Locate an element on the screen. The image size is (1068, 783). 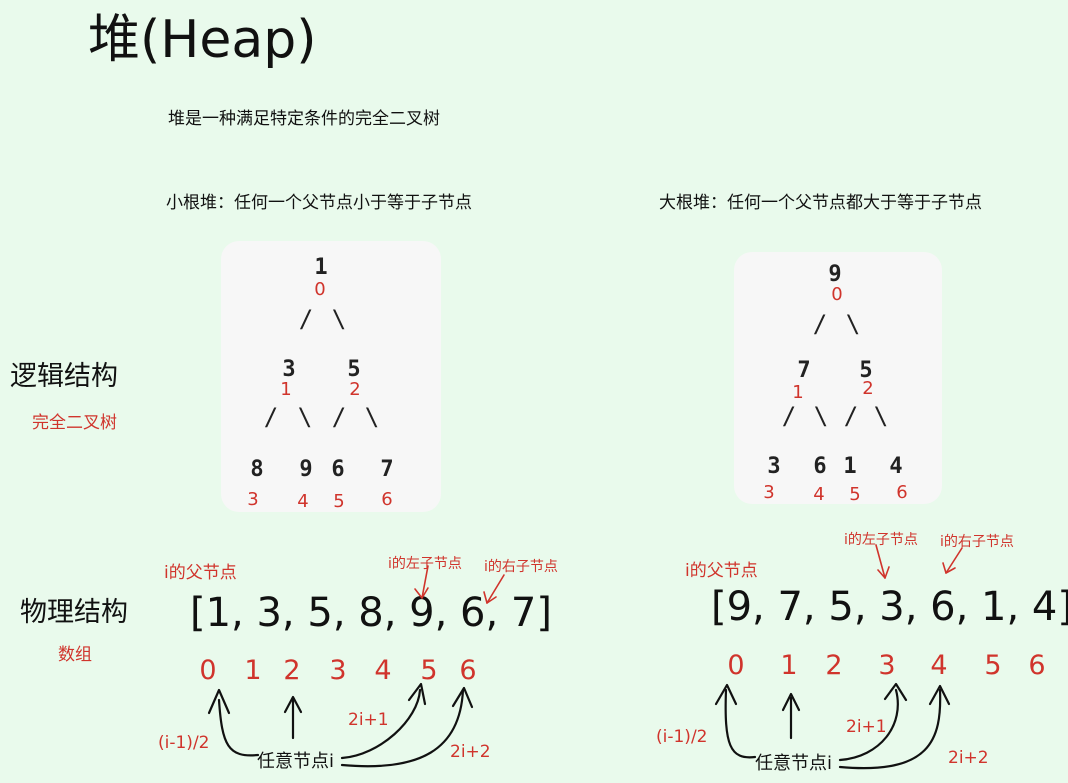
max-heap-index-arrows is located at coordinates (832, 726).